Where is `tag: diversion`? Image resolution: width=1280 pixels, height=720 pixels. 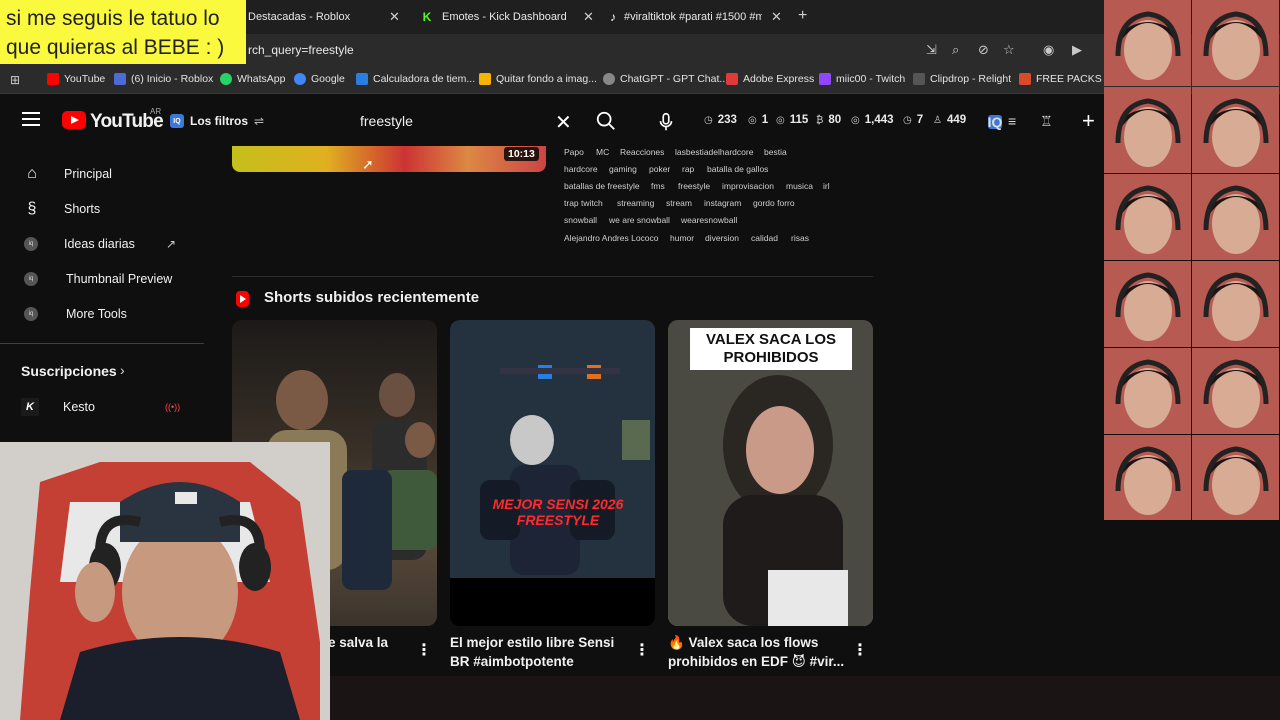
tag: diversion is located at coordinates (722, 238).